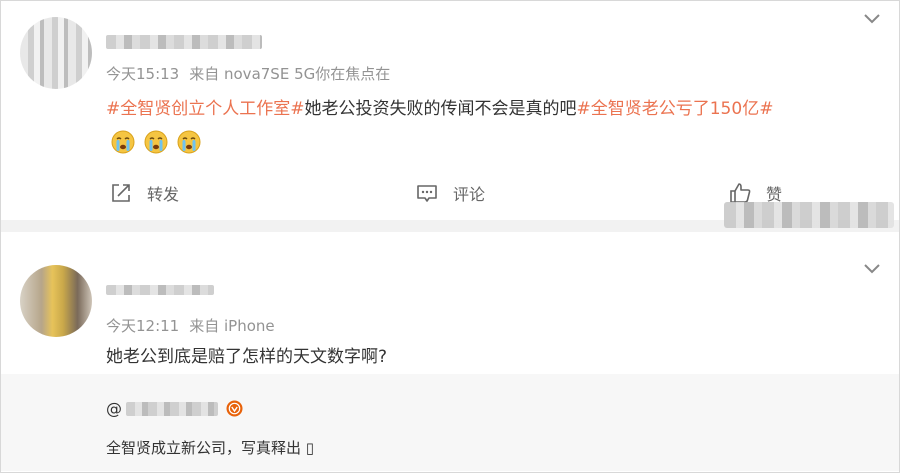 Image resolution: width=900 pixels, height=473 pixels. Describe the element at coordinates (142, 326) in the screenshot. I see `post-time: 今天12:11` at that location.